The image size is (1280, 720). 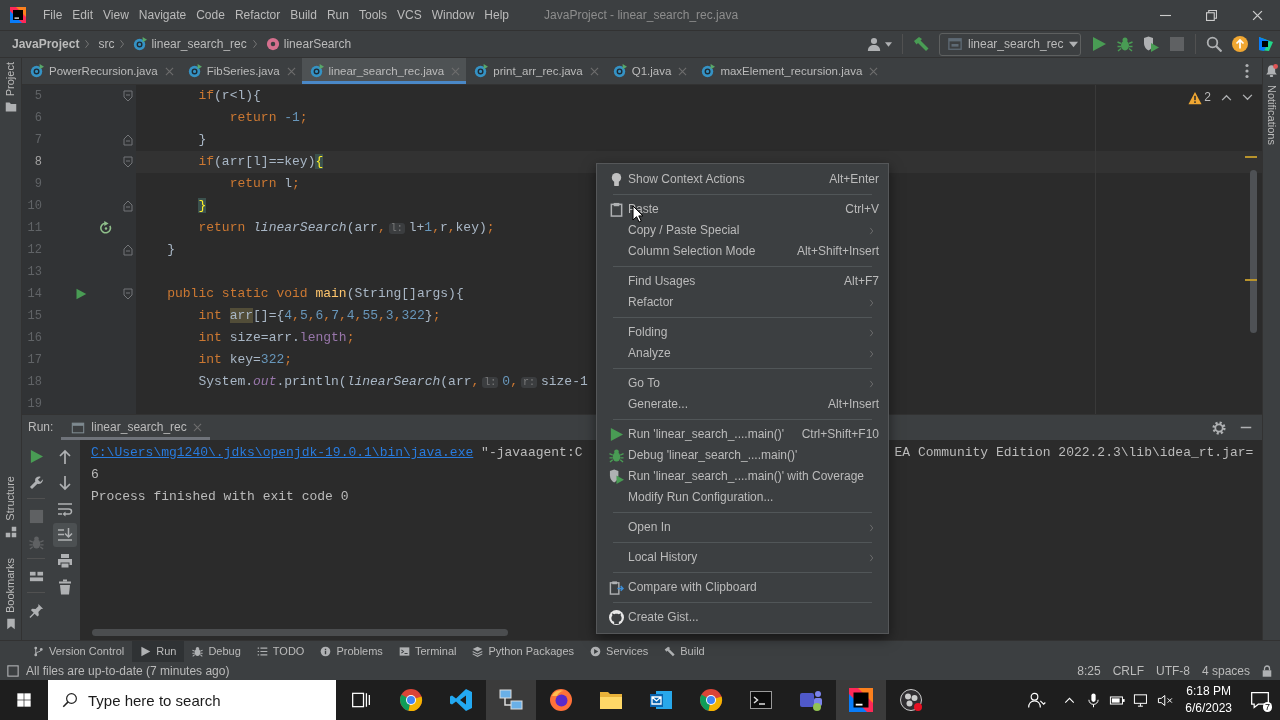 What do you see at coordinates (65, 587) in the screenshot?
I see `trash-icon` at bounding box center [65, 587].